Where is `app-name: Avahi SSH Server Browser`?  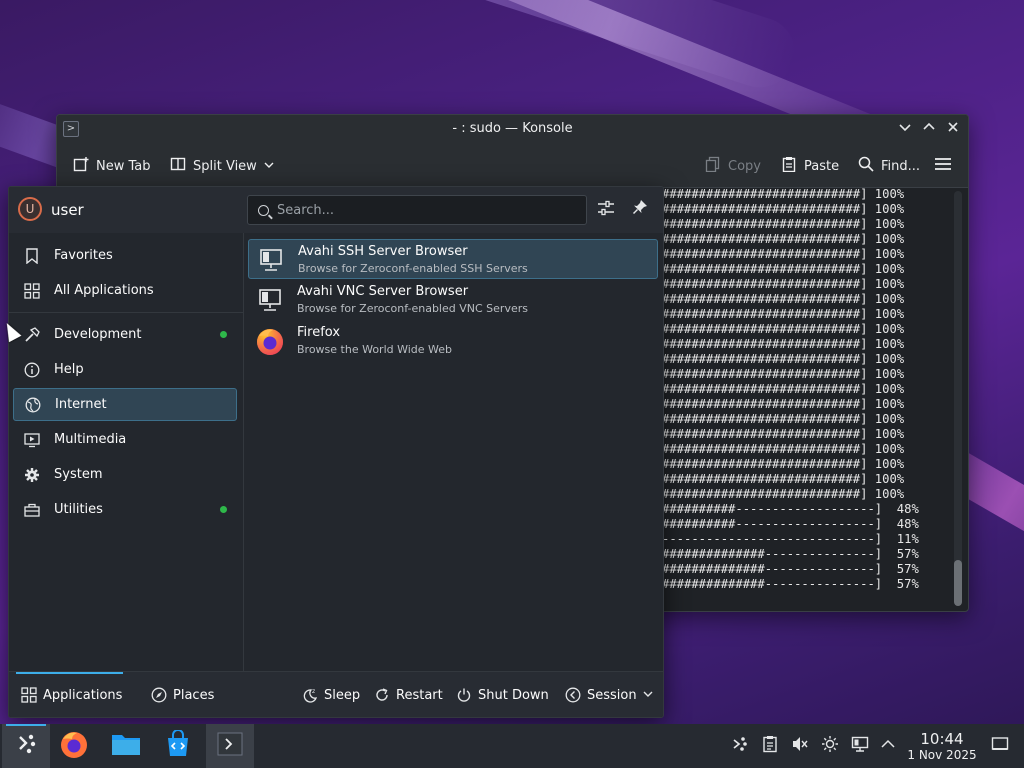
app-name: Avahi SSH Server Browser is located at coordinates (383, 251).